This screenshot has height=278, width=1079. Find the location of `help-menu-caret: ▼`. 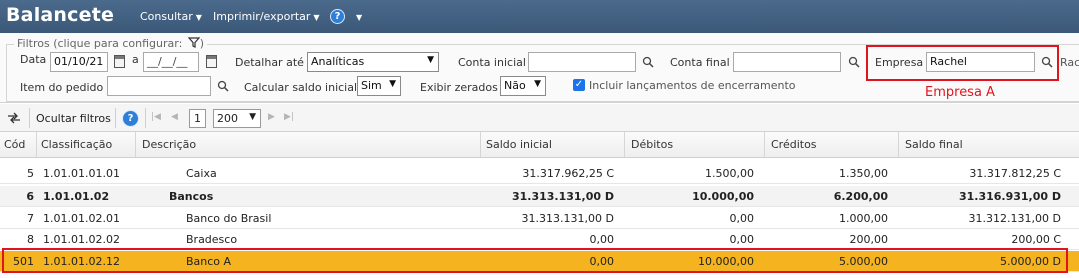

help-menu-caret: ▼ is located at coordinates (357, 16).